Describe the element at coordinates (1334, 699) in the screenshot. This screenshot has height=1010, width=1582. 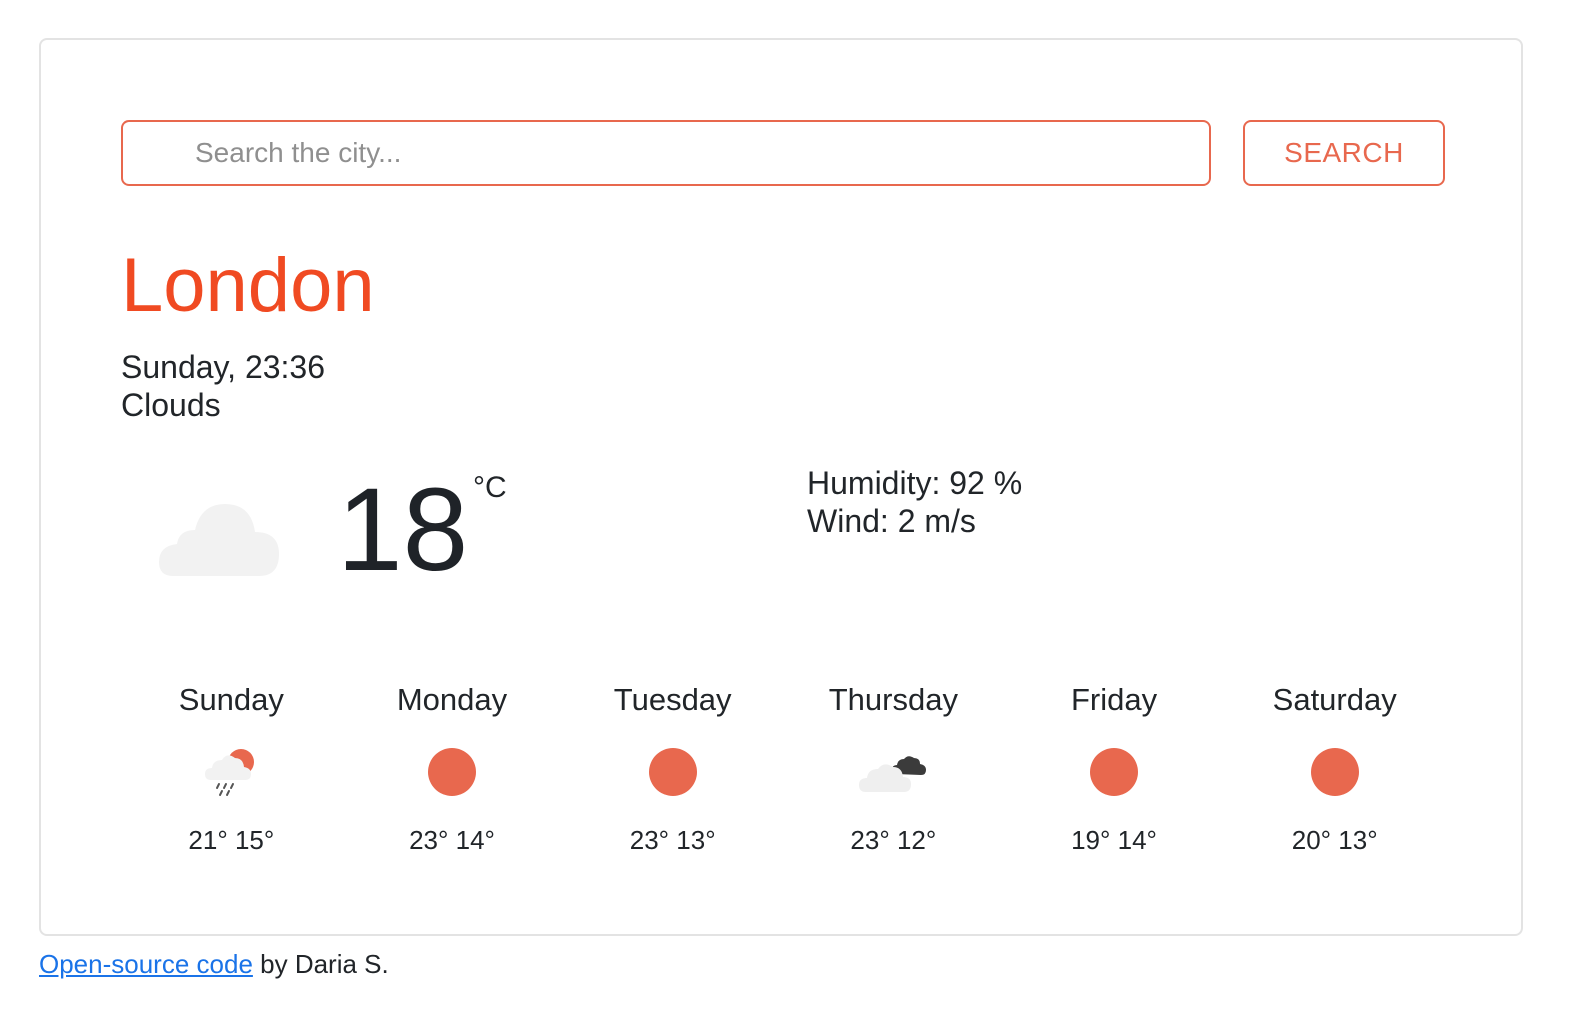
I see `forecast-day-name: Saturday` at that location.